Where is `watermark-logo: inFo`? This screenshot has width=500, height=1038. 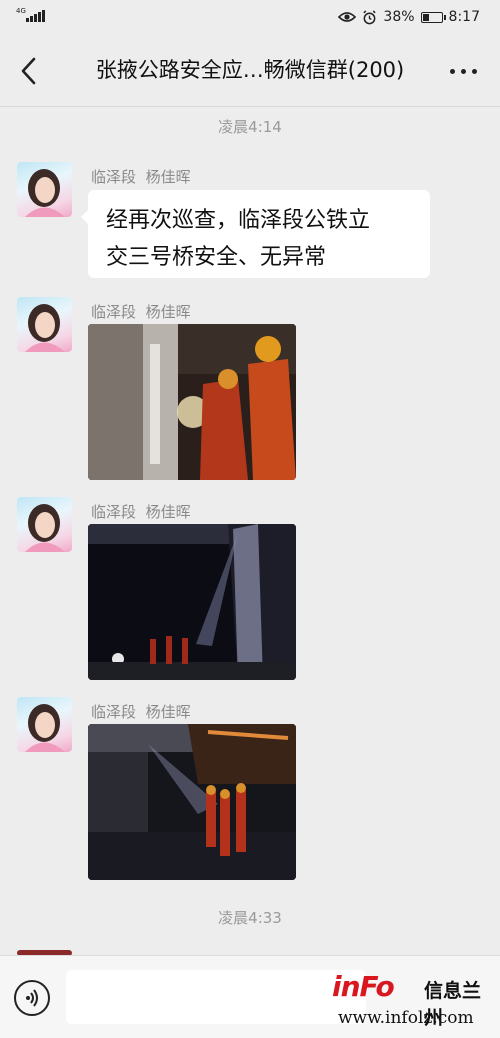 watermark-logo: inFo is located at coordinates (363, 986).